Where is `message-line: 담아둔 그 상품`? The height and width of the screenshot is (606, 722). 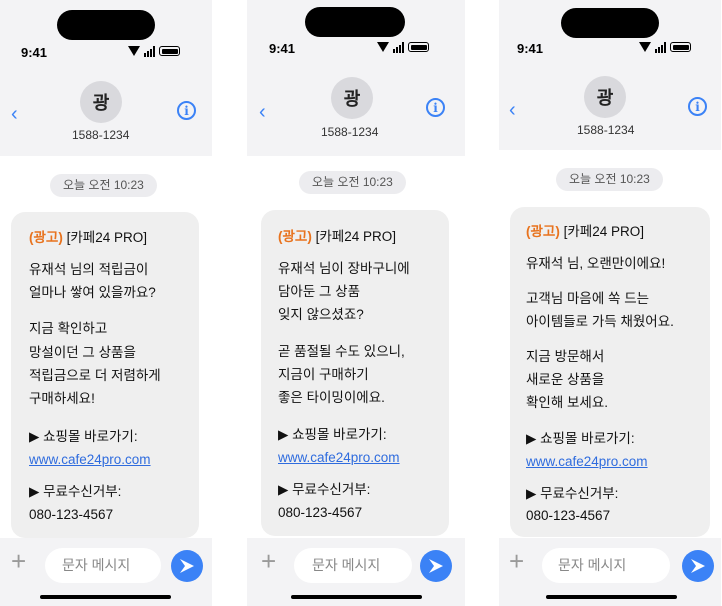 message-line: 담아둔 그 상품 is located at coordinates (319, 291).